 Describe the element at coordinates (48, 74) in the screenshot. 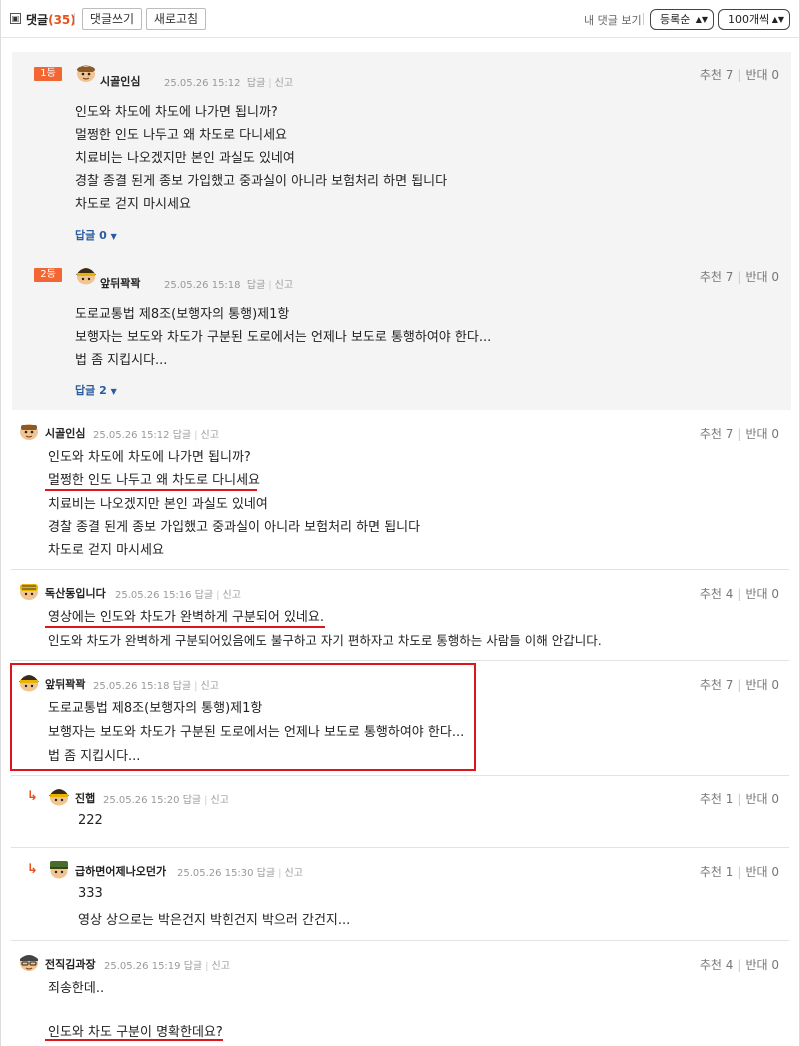

I see `rank-badge: 1등` at that location.